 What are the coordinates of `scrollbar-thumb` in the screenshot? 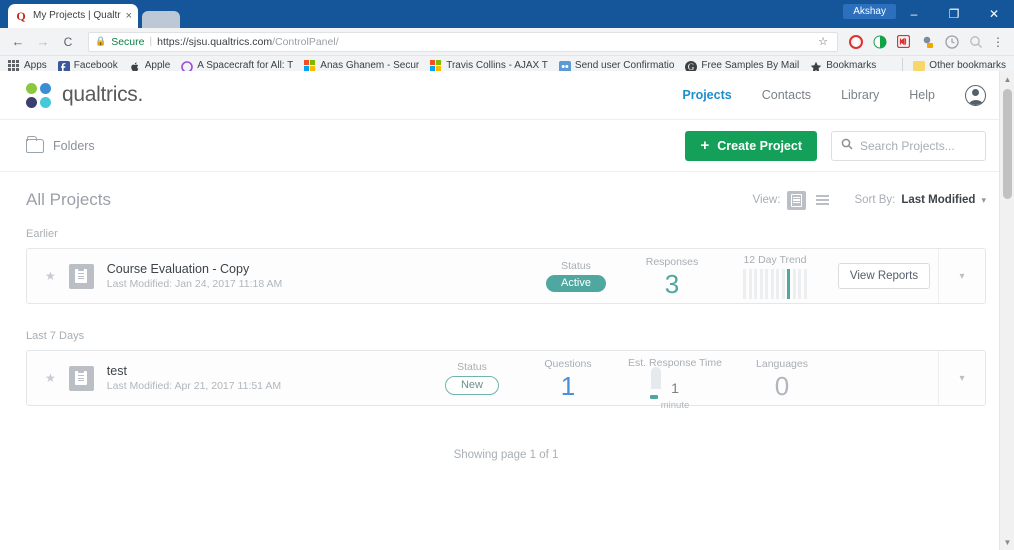 It's located at (1007, 144).